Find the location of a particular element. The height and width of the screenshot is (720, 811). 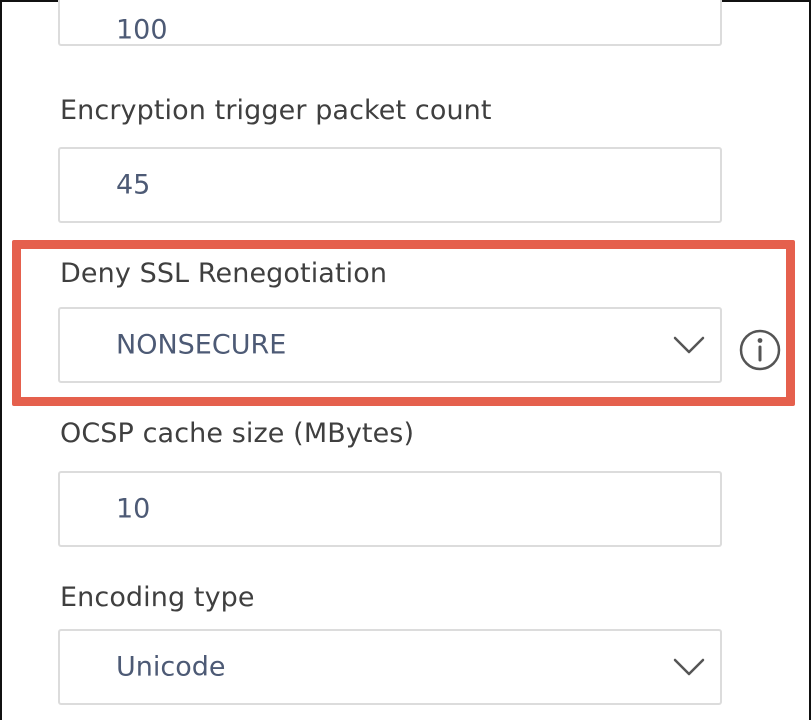

info-icon is located at coordinates (760, 350).